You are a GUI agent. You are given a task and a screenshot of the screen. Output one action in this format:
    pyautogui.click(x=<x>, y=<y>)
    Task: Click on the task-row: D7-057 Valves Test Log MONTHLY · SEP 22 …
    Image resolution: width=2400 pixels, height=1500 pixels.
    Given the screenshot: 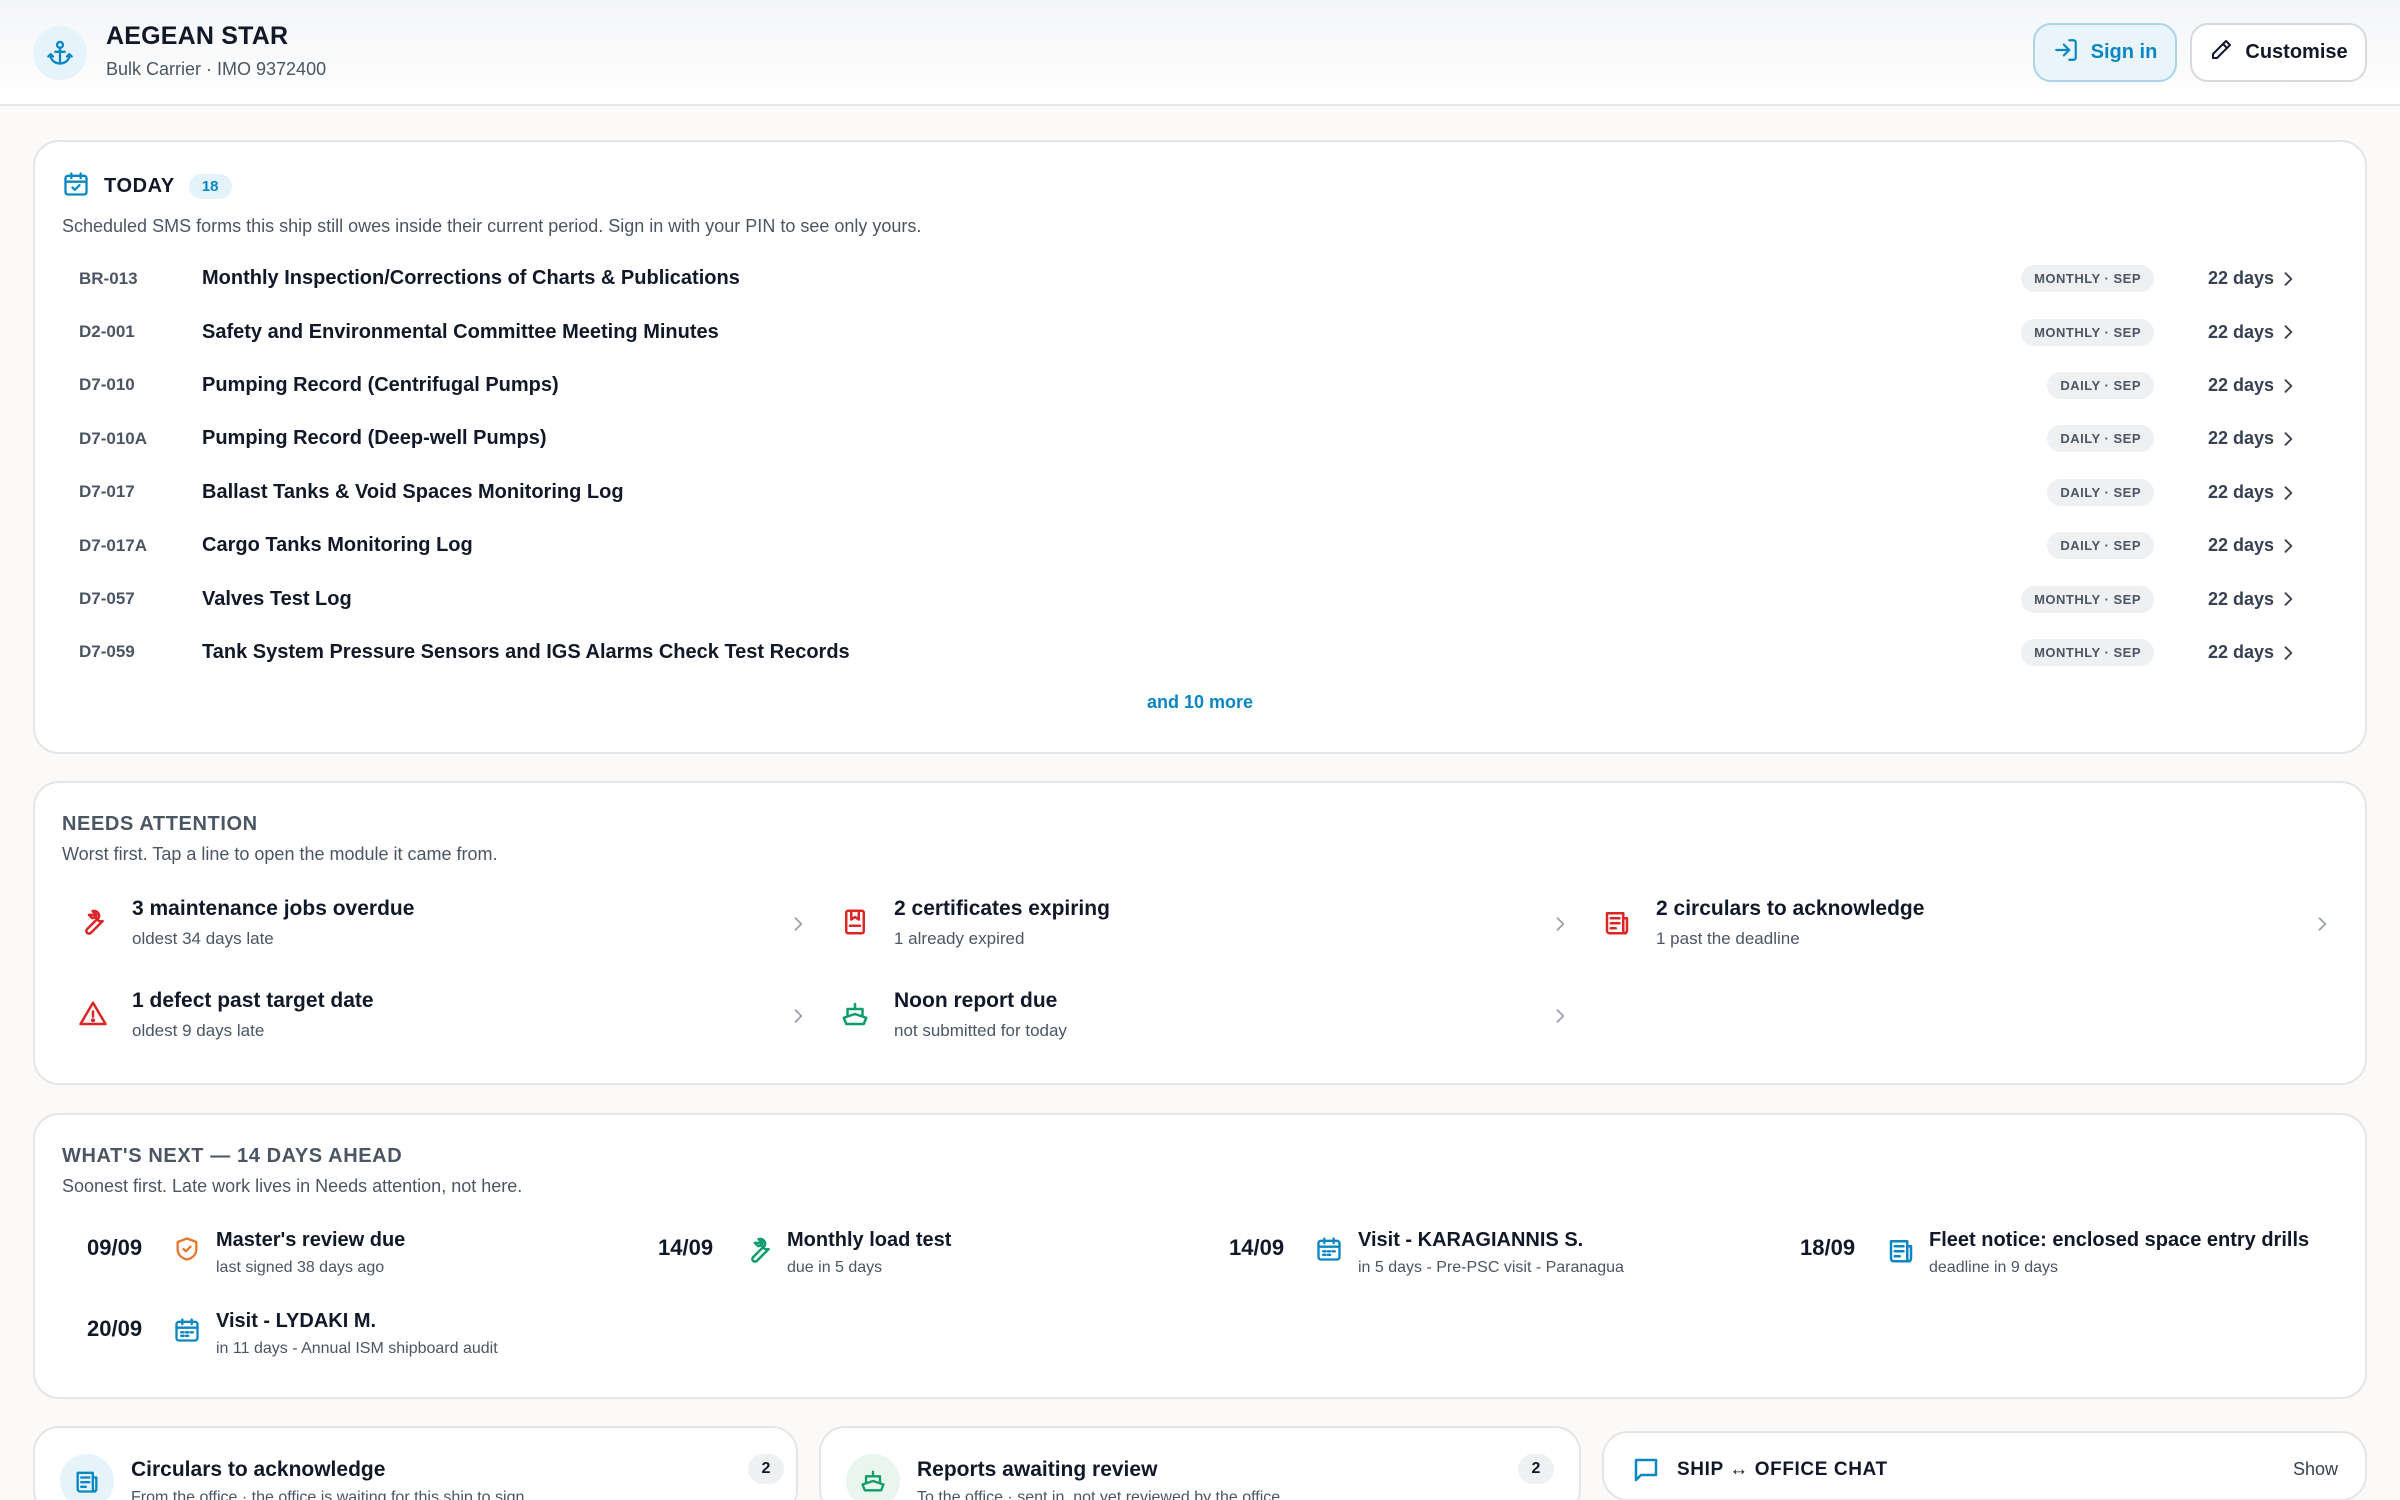 What is the action you would take?
    pyautogui.click(x=1201, y=598)
    